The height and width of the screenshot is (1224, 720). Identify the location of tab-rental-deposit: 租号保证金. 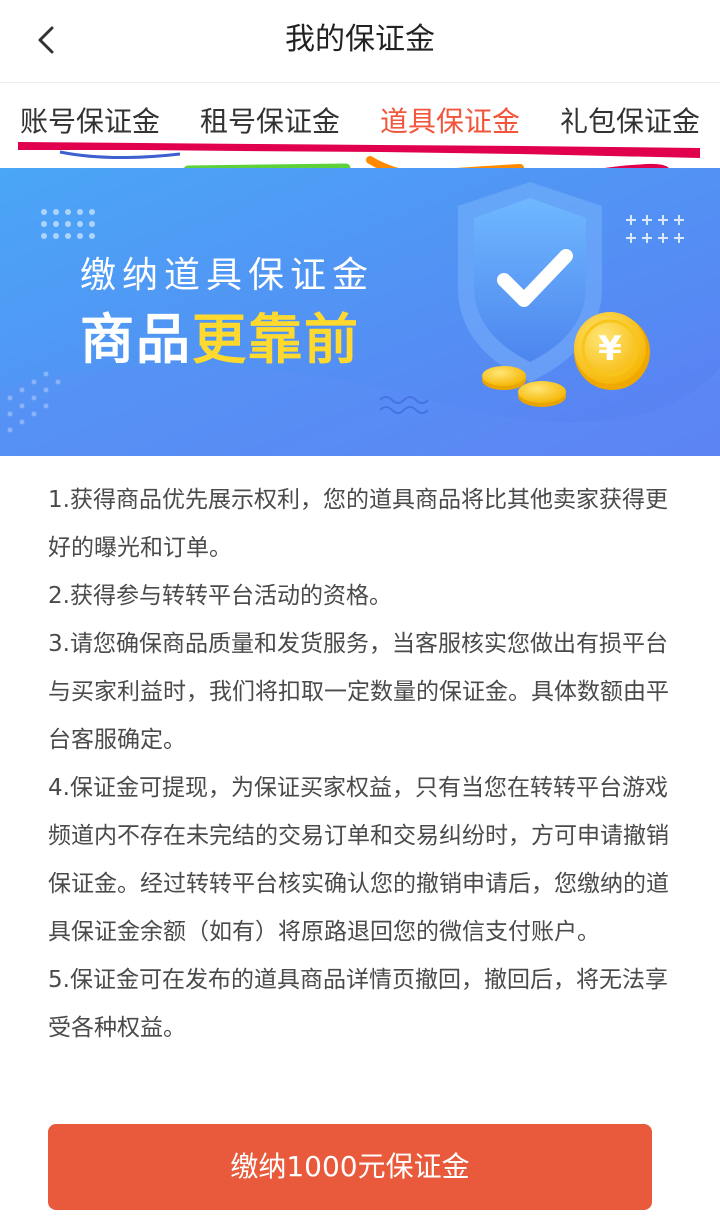
(270, 122).